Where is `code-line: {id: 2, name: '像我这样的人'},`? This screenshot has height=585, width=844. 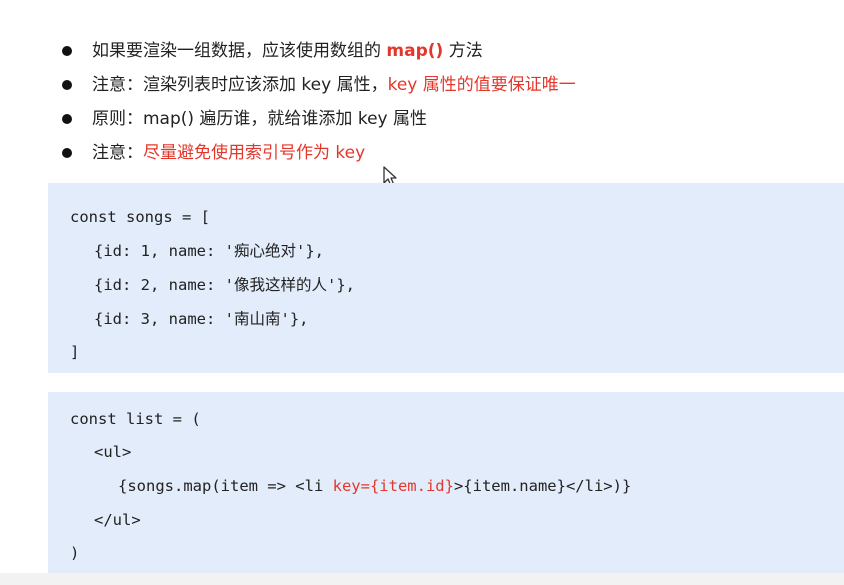 code-line: {id: 2, name: '像我这样的人'}, is located at coordinates (224, 285).